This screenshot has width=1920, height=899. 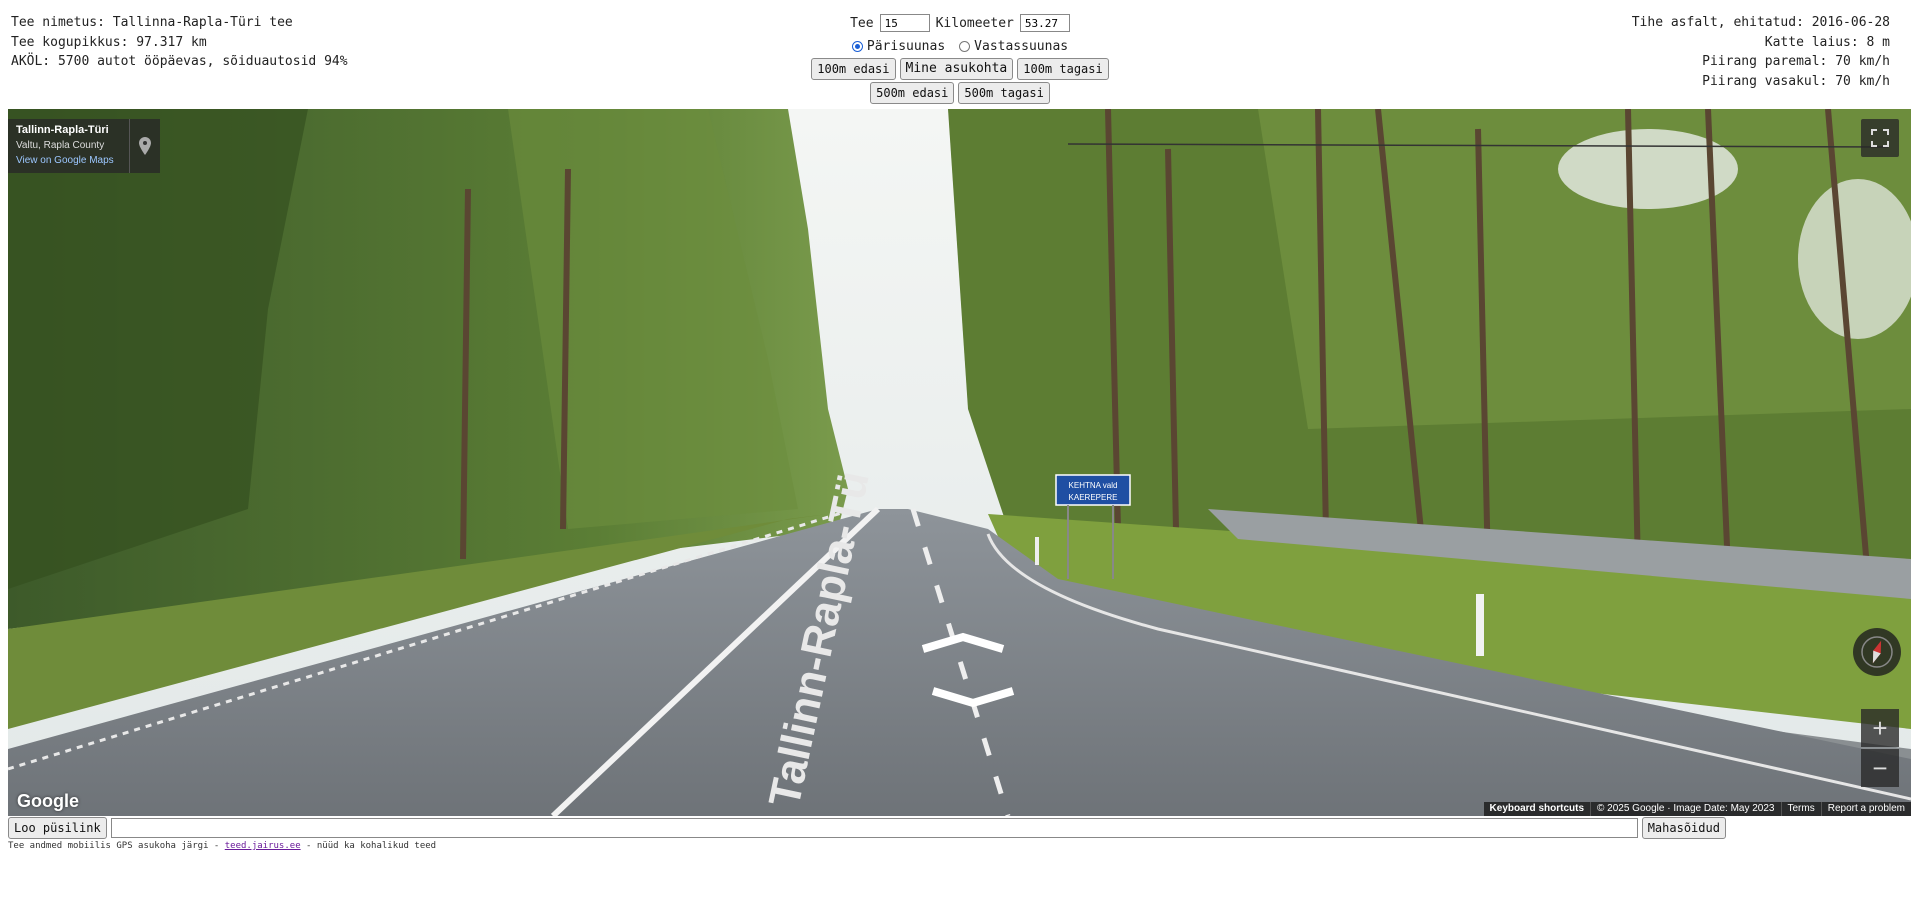 I want to click on sign-village: KAEREPERE, so click(x=1093, y=497).